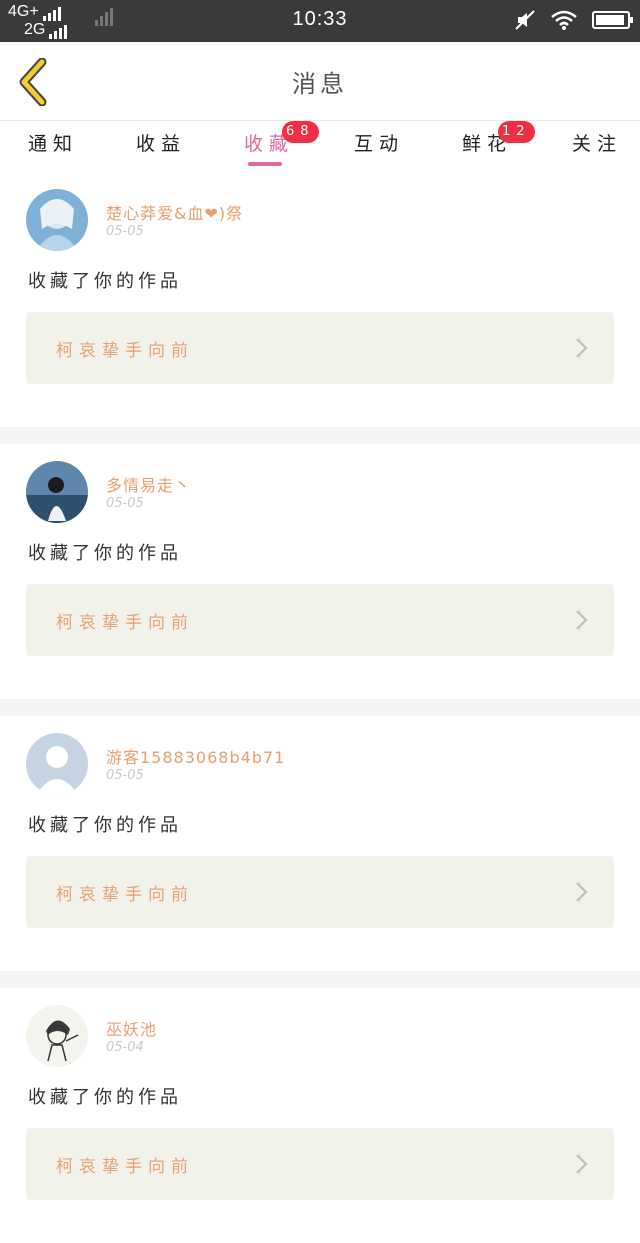 Image resolution: width=640 pixels, height=1243 pixels. I want to click on username: 巫妖池, so click(131, 1028).